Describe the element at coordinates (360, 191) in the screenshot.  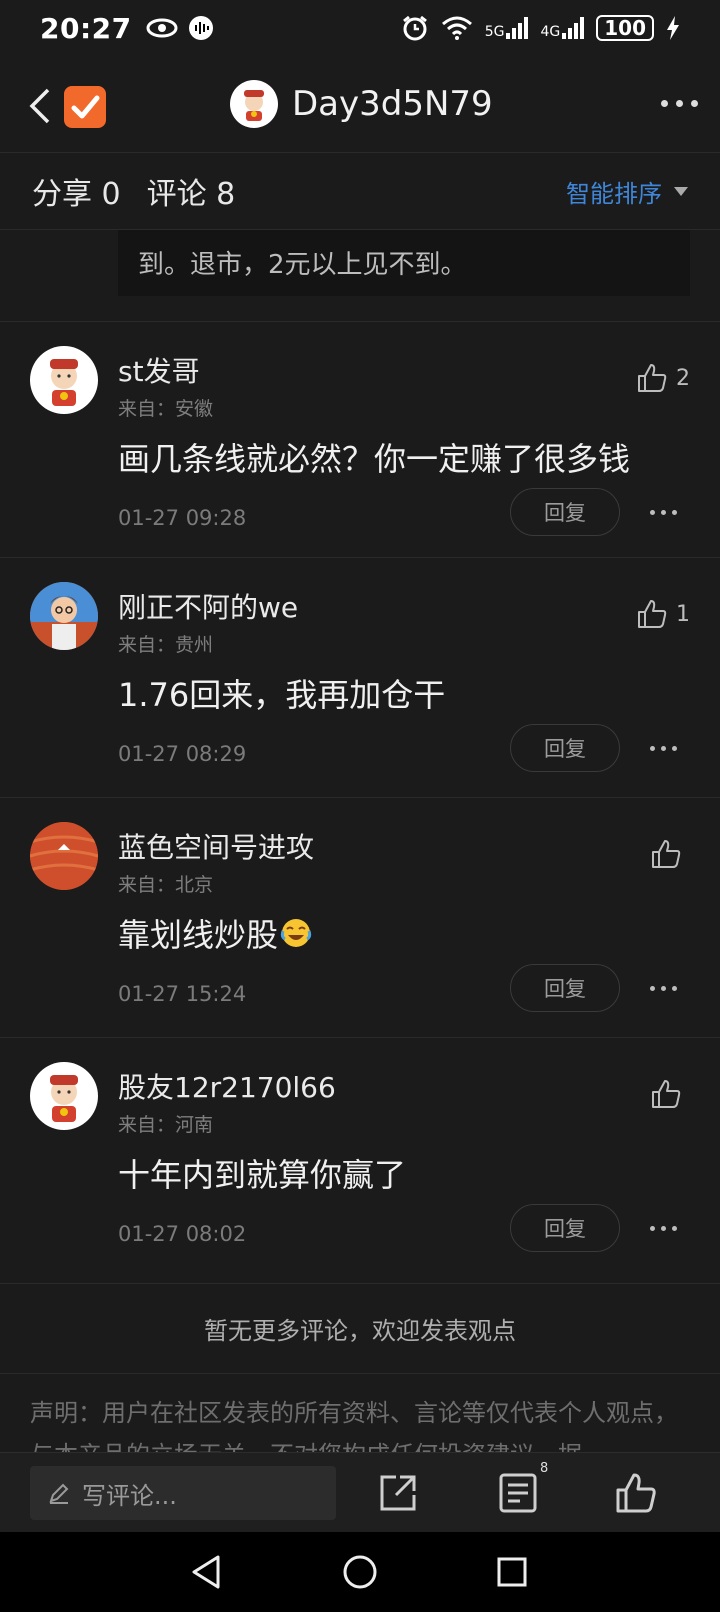
I see `comment-tabs: 分享 0 评论 8 智能排序` at that location.